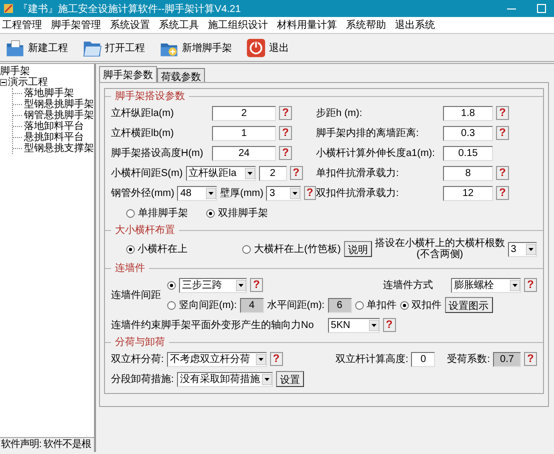 The image size is (554, 454). I want to click on dropdown: 48, so click(197, 193).